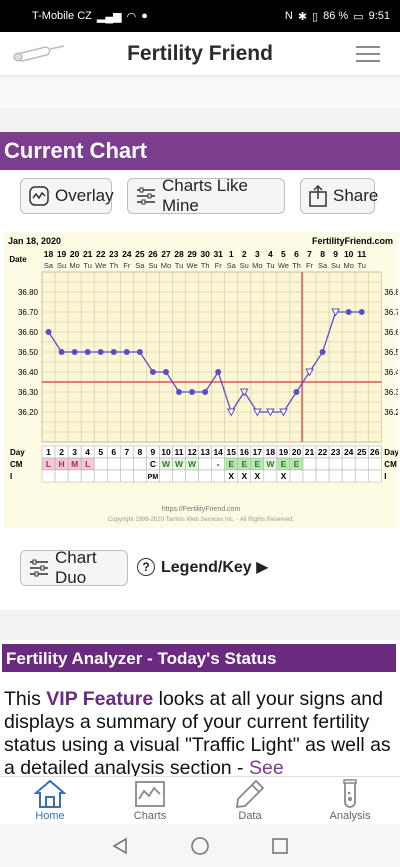 The height and width of the screenshot is (867, 400). I want to click on day-value: 1, so click(48, 452).